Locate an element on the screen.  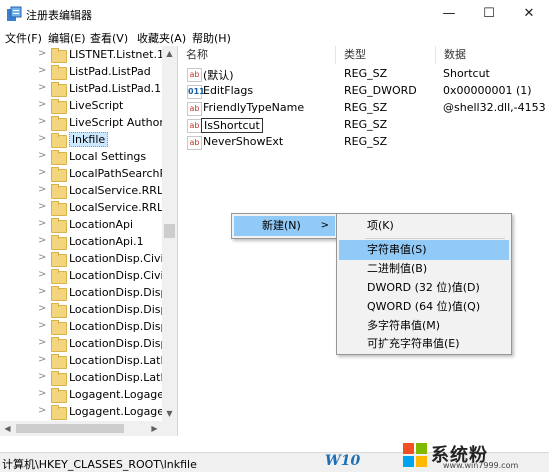
tree-item-label: LocationApi.1 is located at coordinates (106, 241).